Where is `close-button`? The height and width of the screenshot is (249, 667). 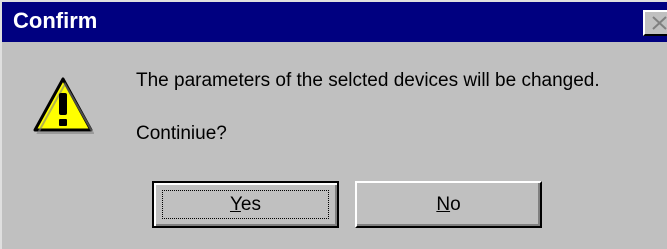 close-button is located at coordinates (655, 23).